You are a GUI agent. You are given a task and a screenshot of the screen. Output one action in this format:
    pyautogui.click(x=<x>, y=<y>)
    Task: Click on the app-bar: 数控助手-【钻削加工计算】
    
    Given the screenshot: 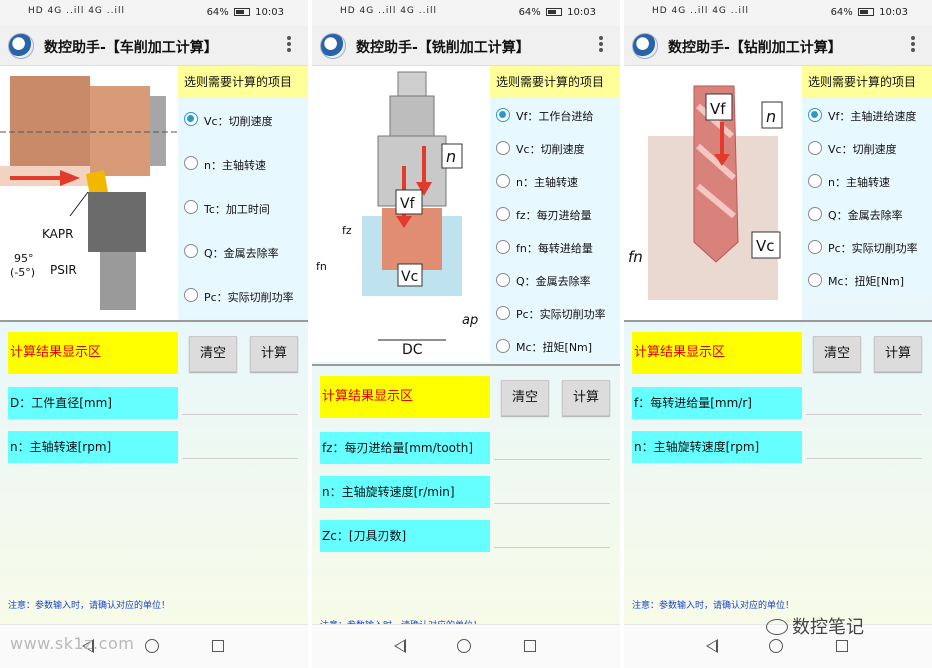 What is the action you would take?
    pyautogui.click(x=778, y=46)
    